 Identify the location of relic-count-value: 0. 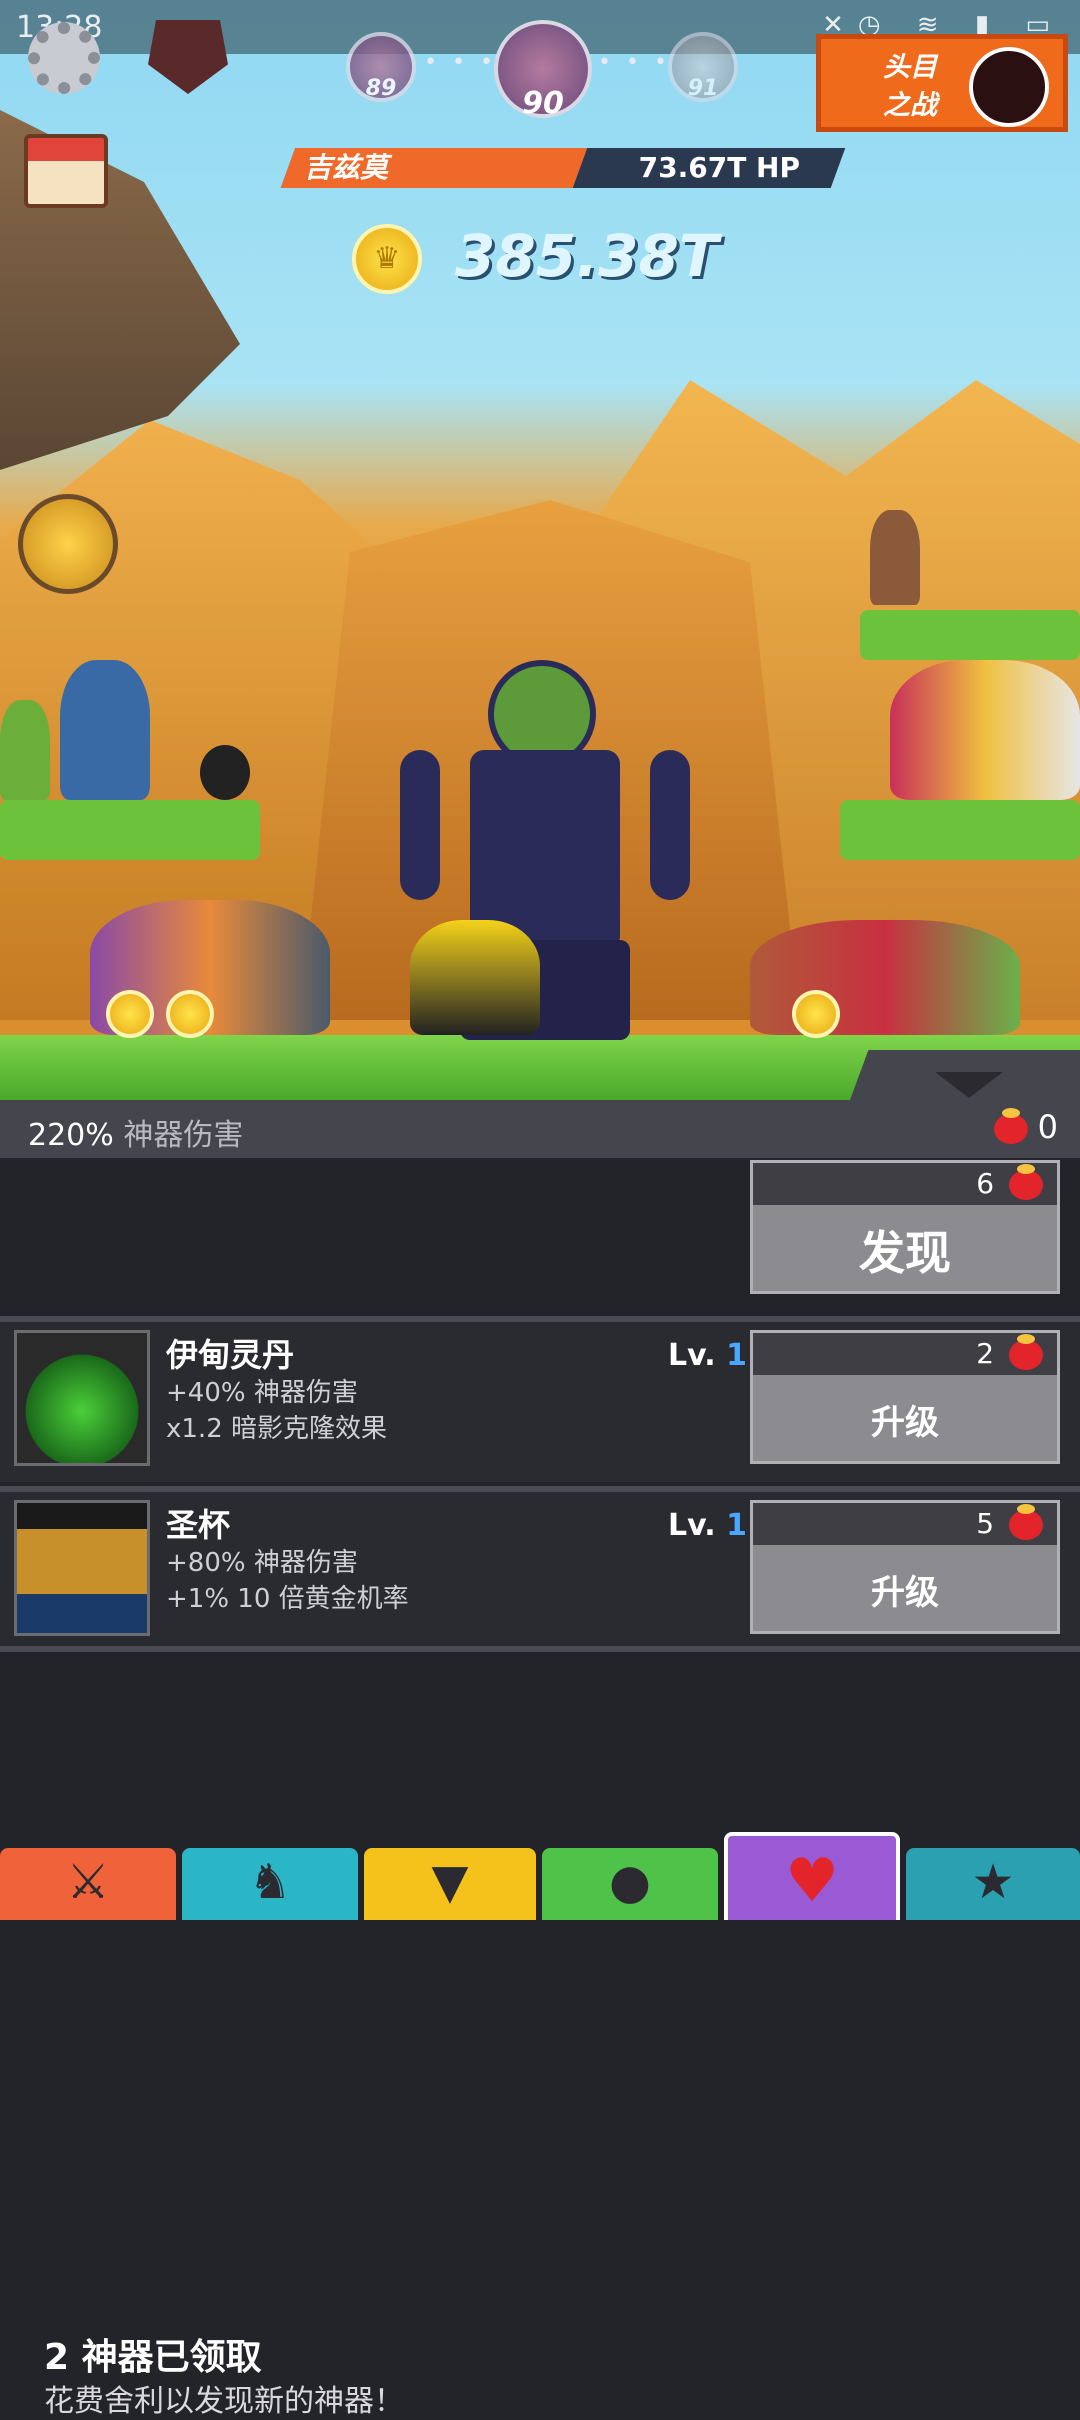
(1047, 1127).